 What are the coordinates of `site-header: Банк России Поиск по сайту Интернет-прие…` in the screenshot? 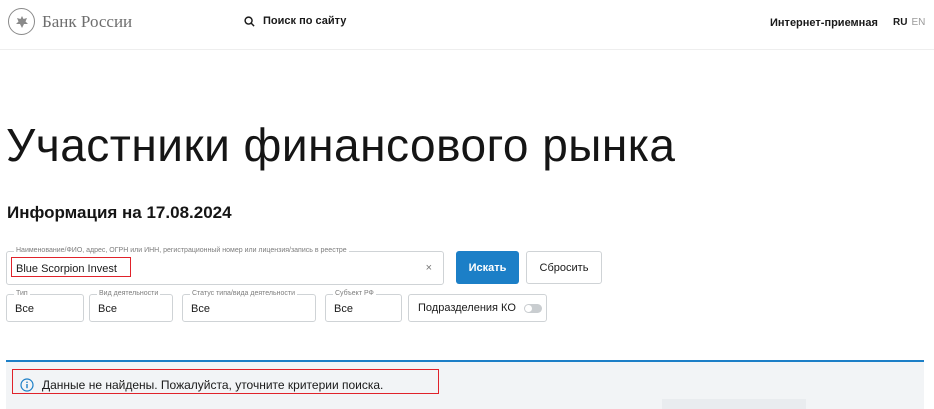 It's located at (467, 25).